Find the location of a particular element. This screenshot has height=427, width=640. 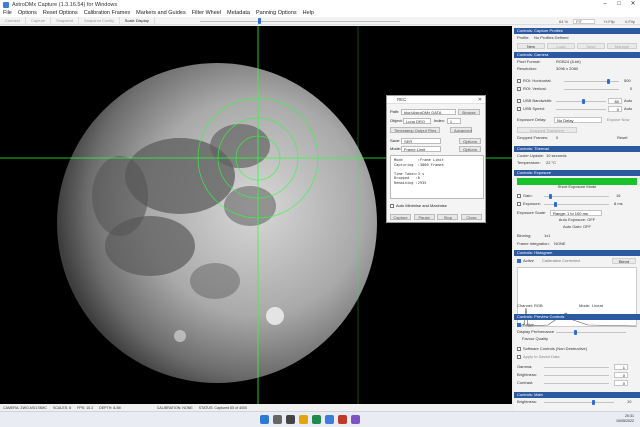

roi-v-checkbox is located at coordinates (519, 89).